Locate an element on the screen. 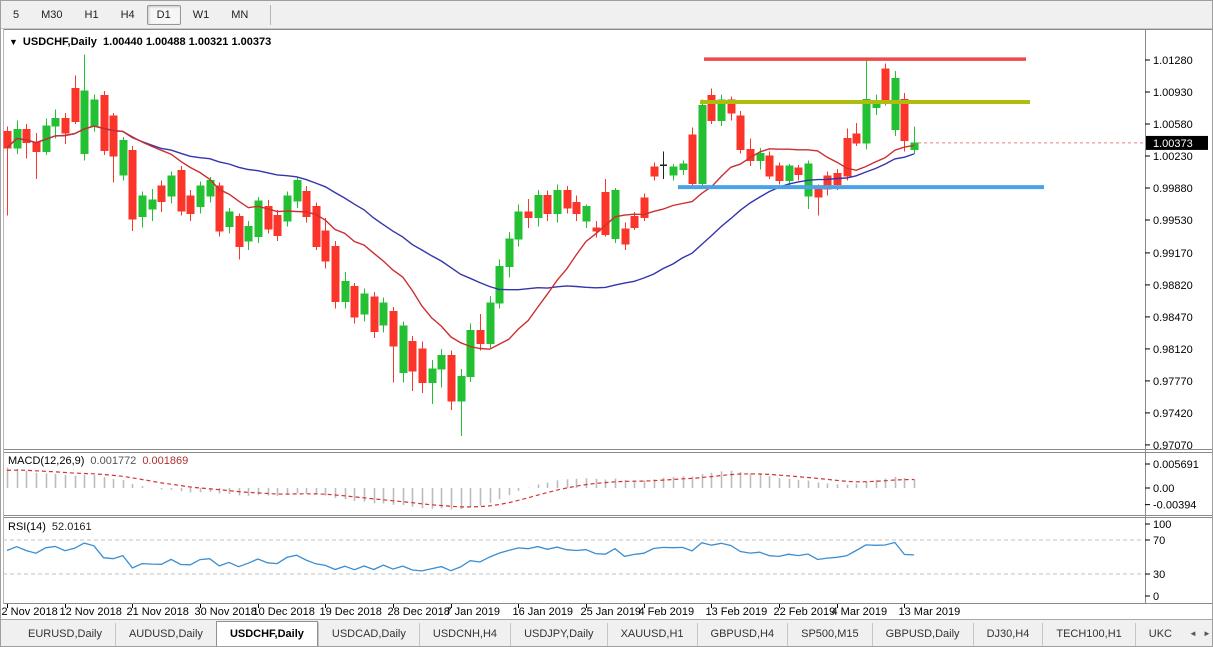  svg-text: -0.00394 is located at coordinates (1174, 506).